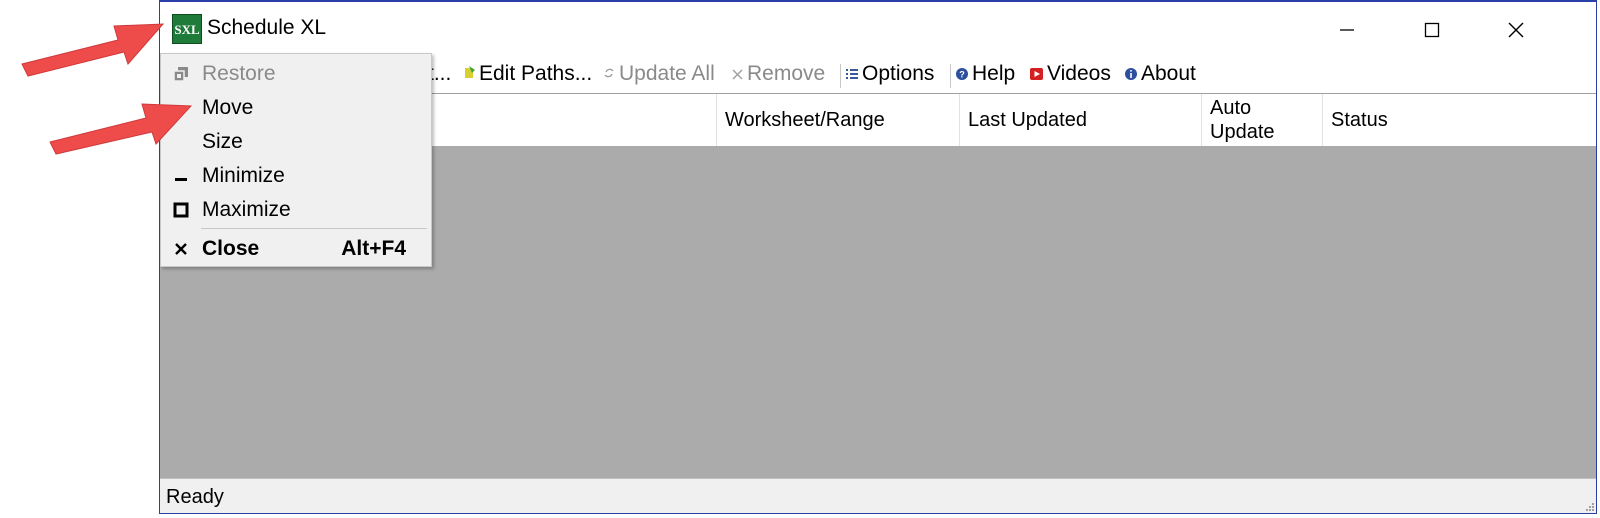 The width and height of the screenshot is (1600, 518). What do you see at coordinates (231, 248) in the screenshot?
I see `menu-item-label: Close` at bounding box center [231, 248].